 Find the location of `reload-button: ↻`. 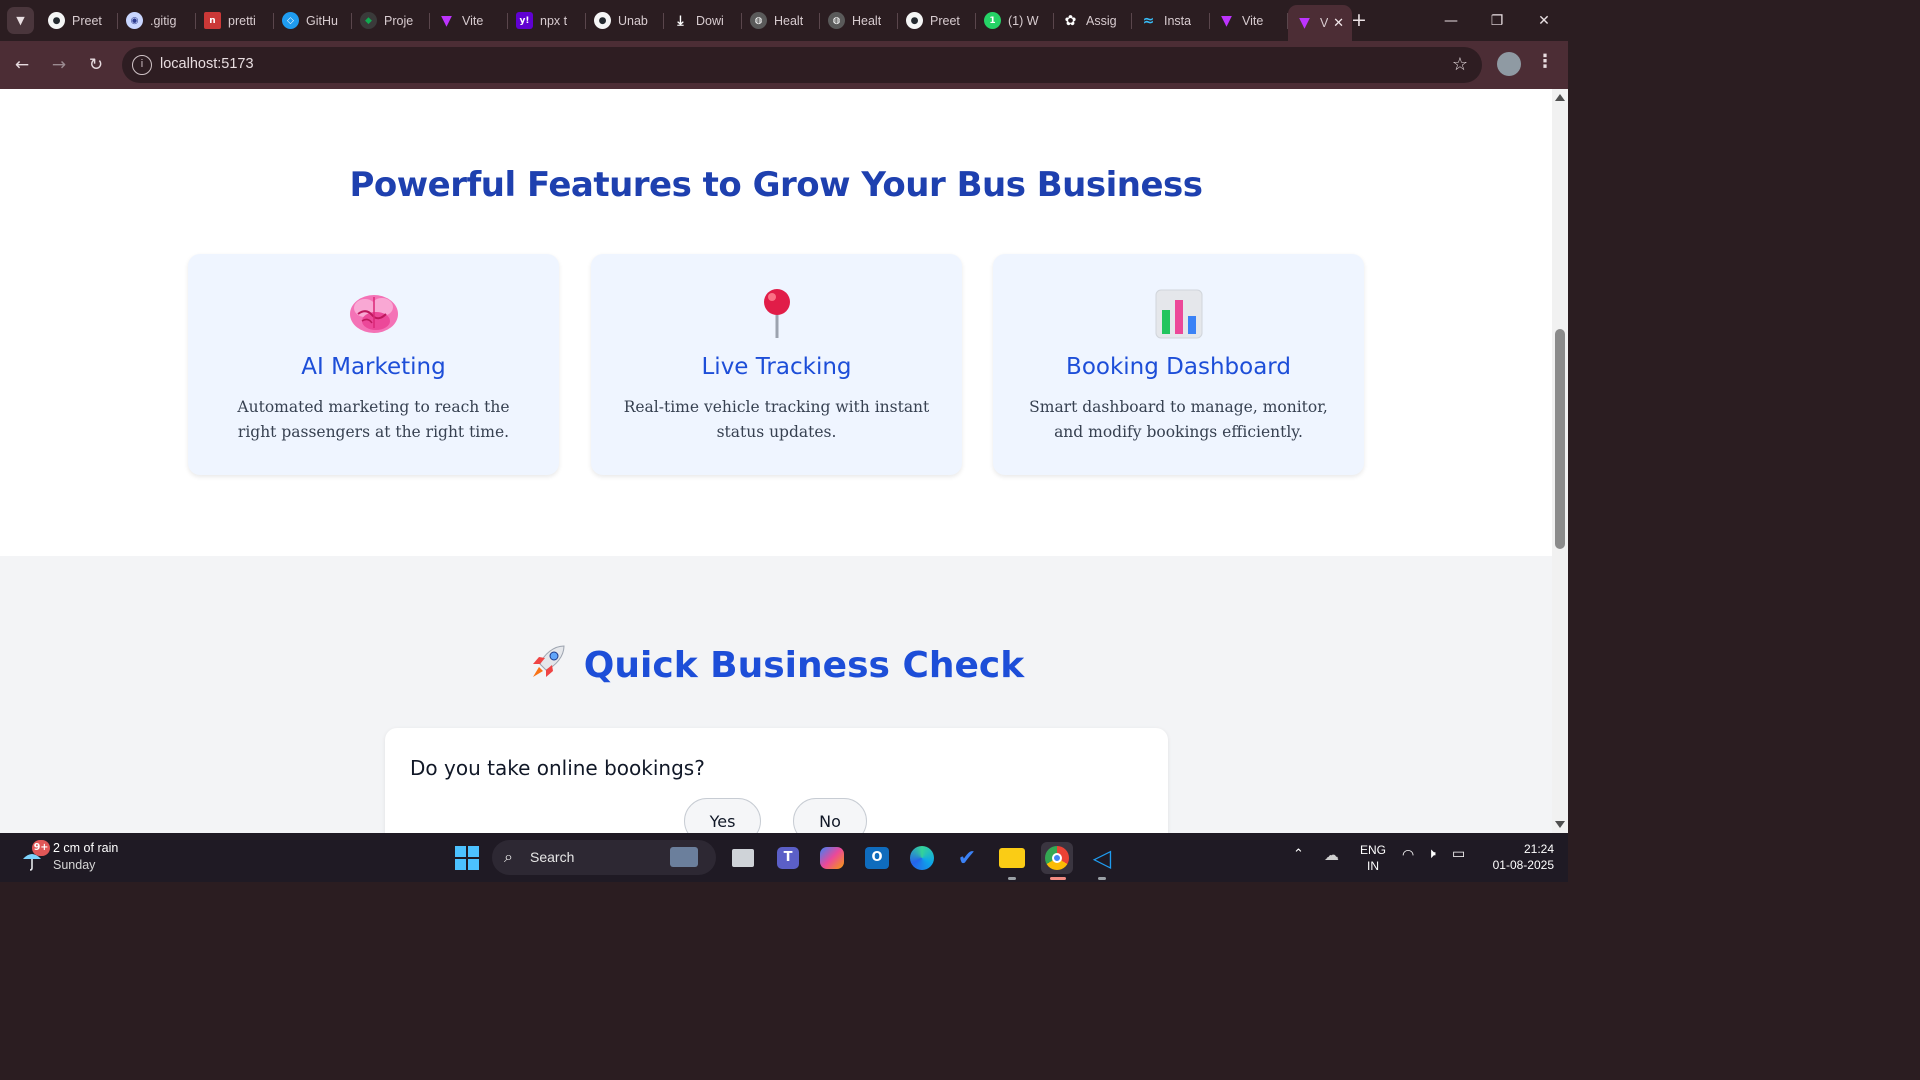

reload-button: ↻ is located at coordinates (96, 65).